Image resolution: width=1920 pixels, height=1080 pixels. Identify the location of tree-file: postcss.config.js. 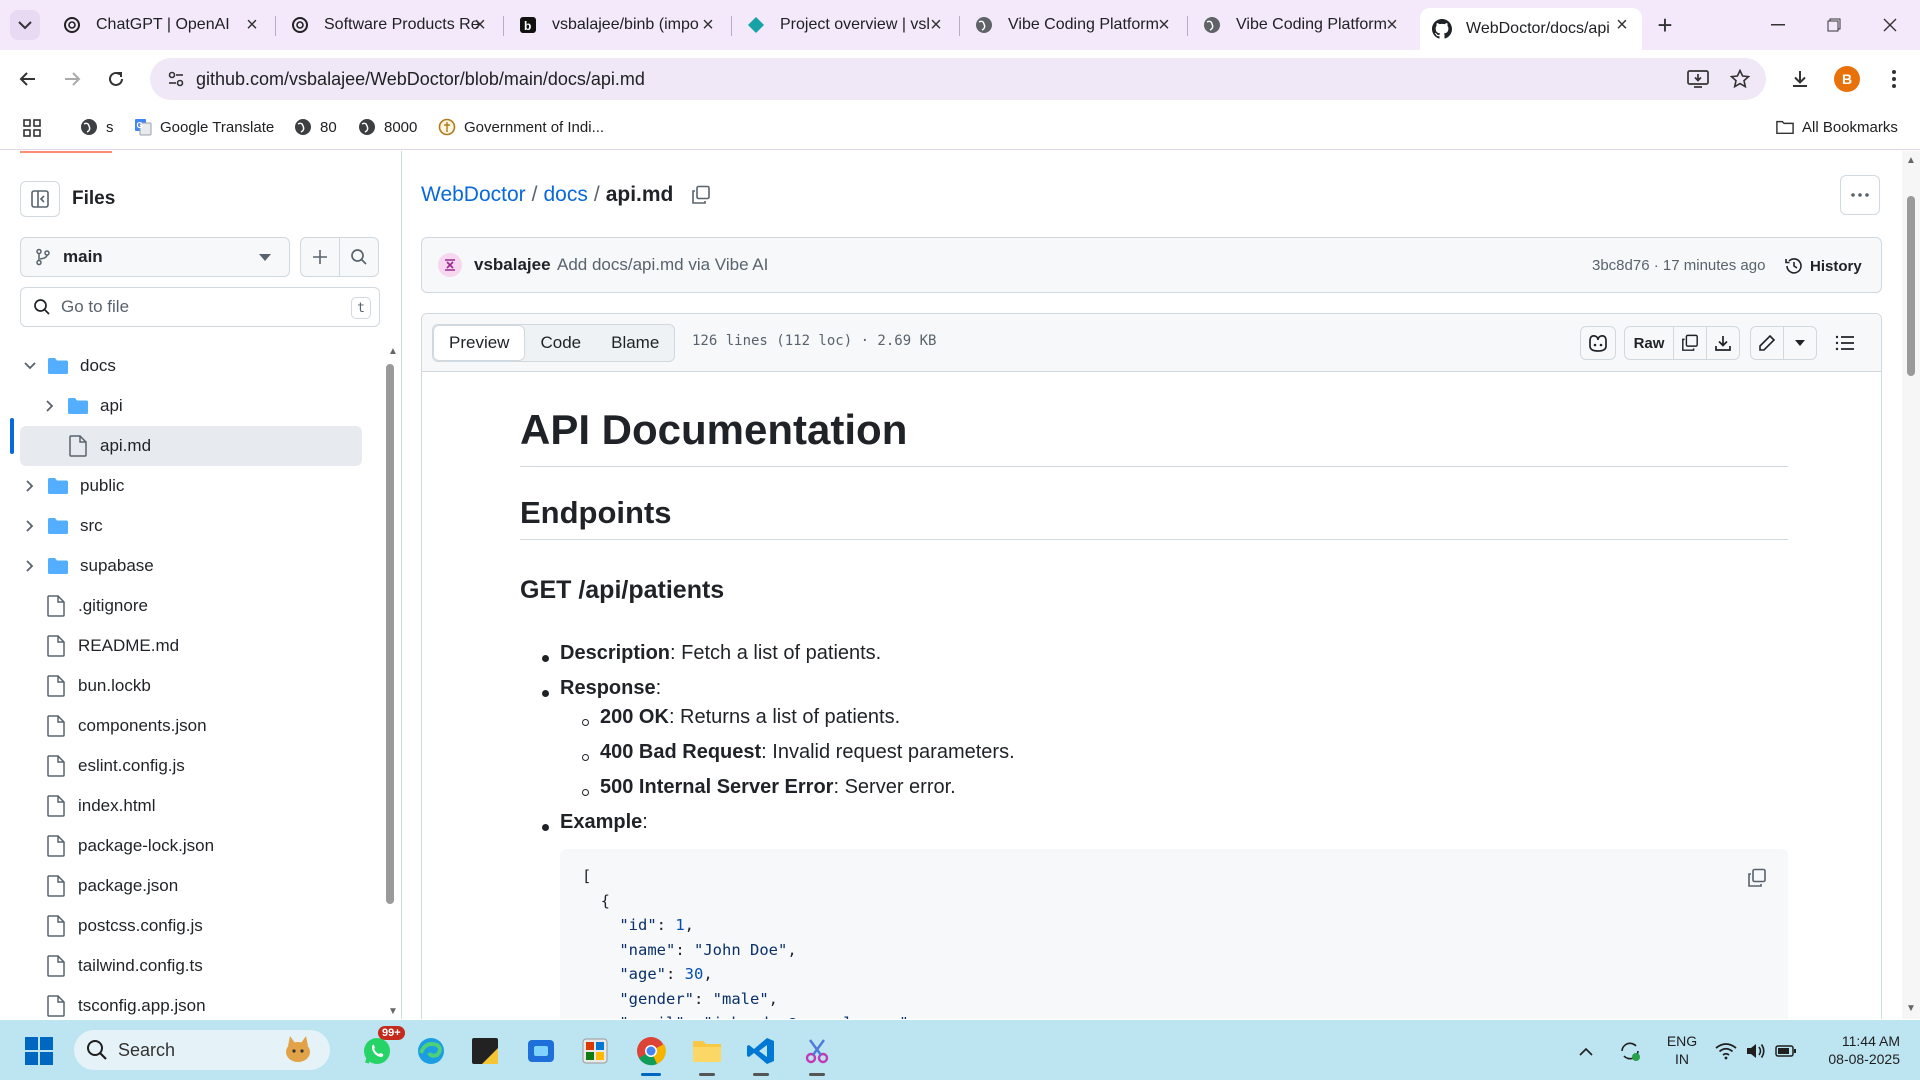
(191, 926).